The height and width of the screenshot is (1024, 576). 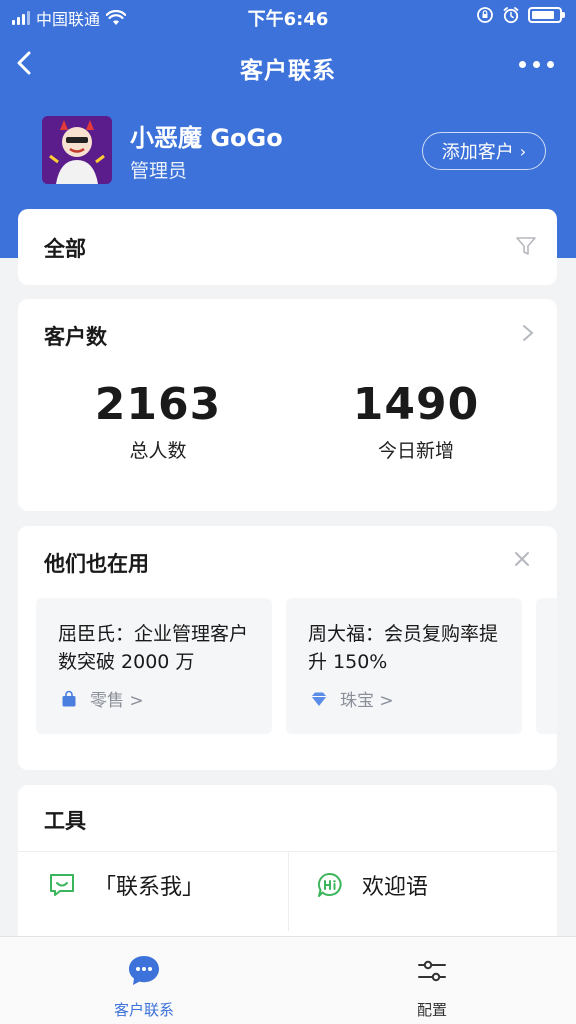 I want to click on tool-contact-me: 「联系我」, so click(x=126, y=885).